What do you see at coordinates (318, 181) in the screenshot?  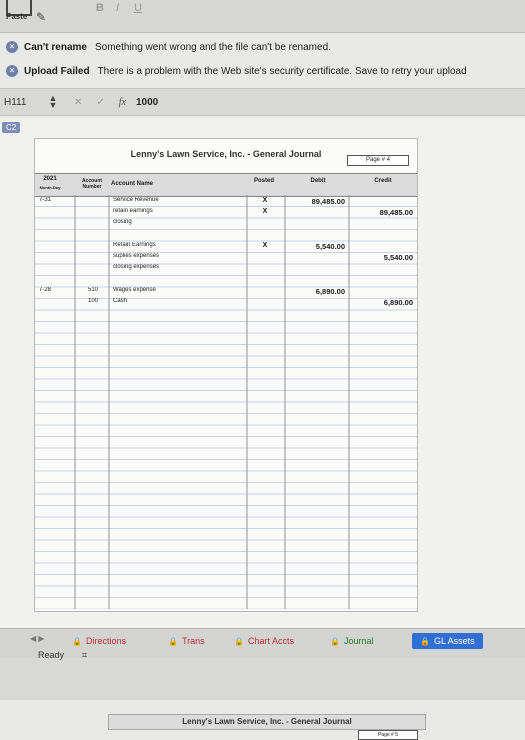 I see `header-debit: Debit` at bounding box center [318, 181].